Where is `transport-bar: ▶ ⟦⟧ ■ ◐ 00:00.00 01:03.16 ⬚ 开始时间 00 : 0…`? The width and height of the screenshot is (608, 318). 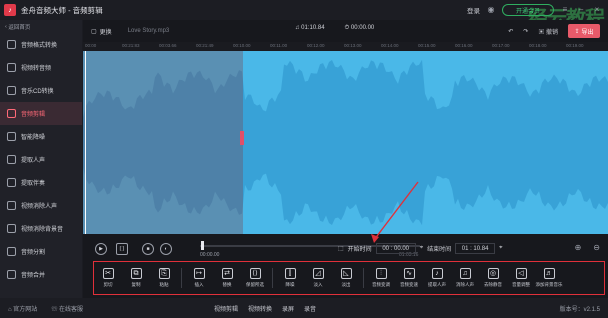 transport-bar: ▶ ⟦⟧ ■ ◐ 00:00.00 01:03.16 ⬚ 开始时间 00 : 0… is located at coordinates (345, 249).